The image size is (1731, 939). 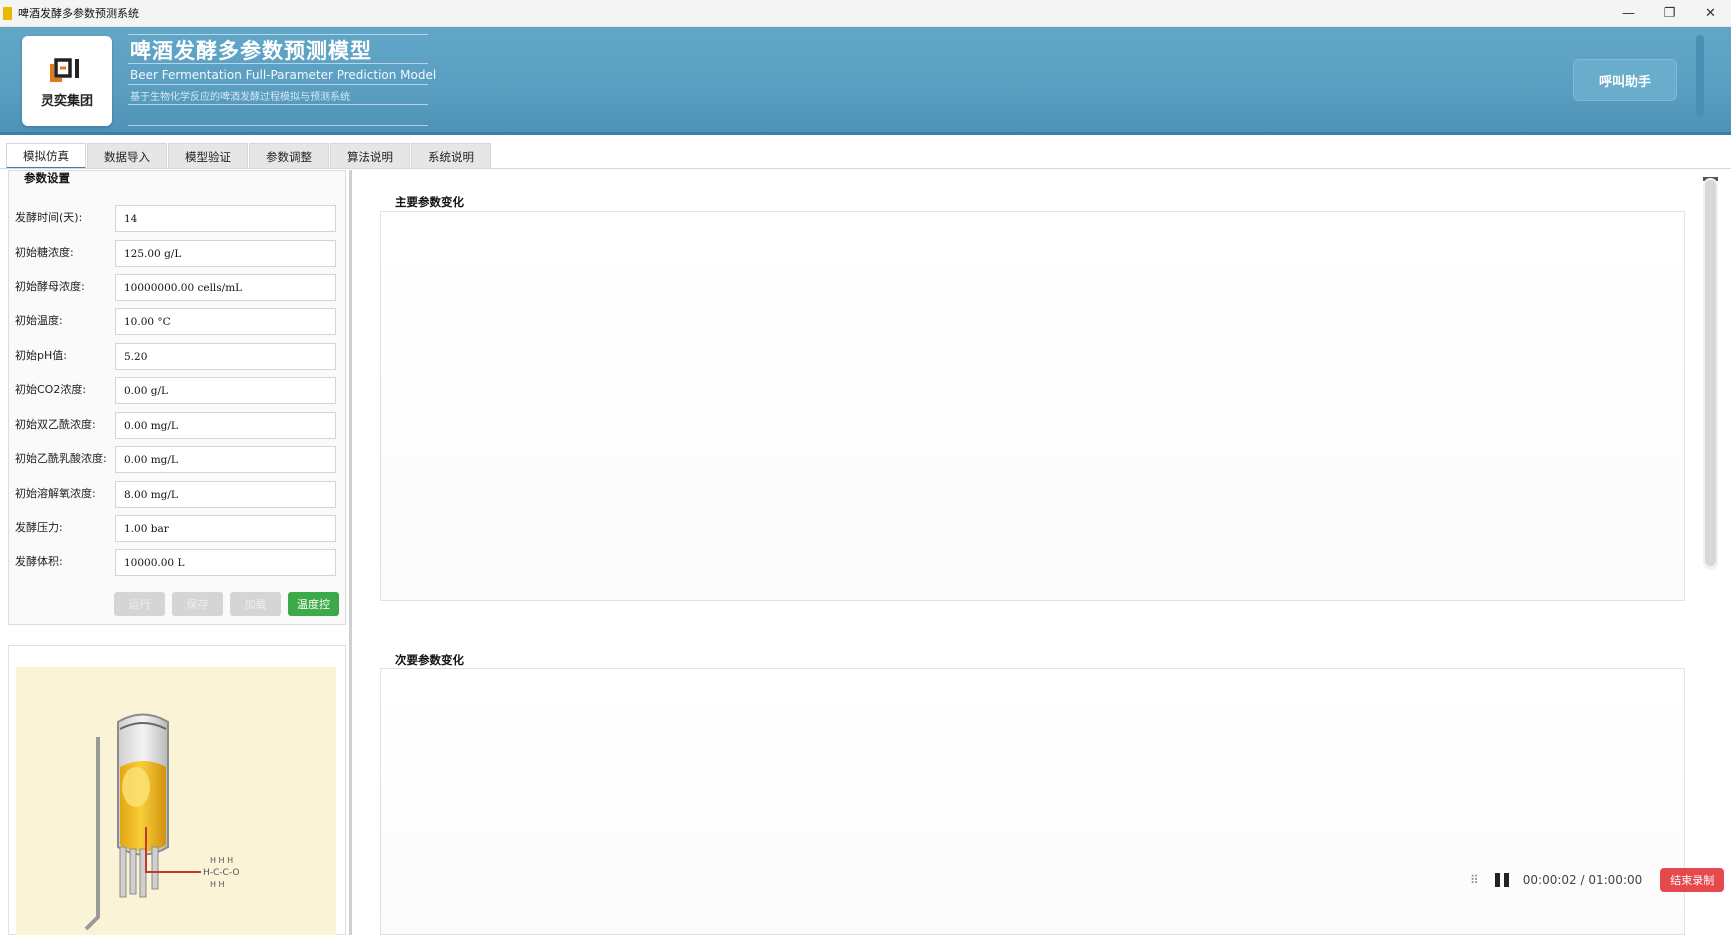 I want to click on parameter-input: 0.00 g/L, so click(x=225, y=390).